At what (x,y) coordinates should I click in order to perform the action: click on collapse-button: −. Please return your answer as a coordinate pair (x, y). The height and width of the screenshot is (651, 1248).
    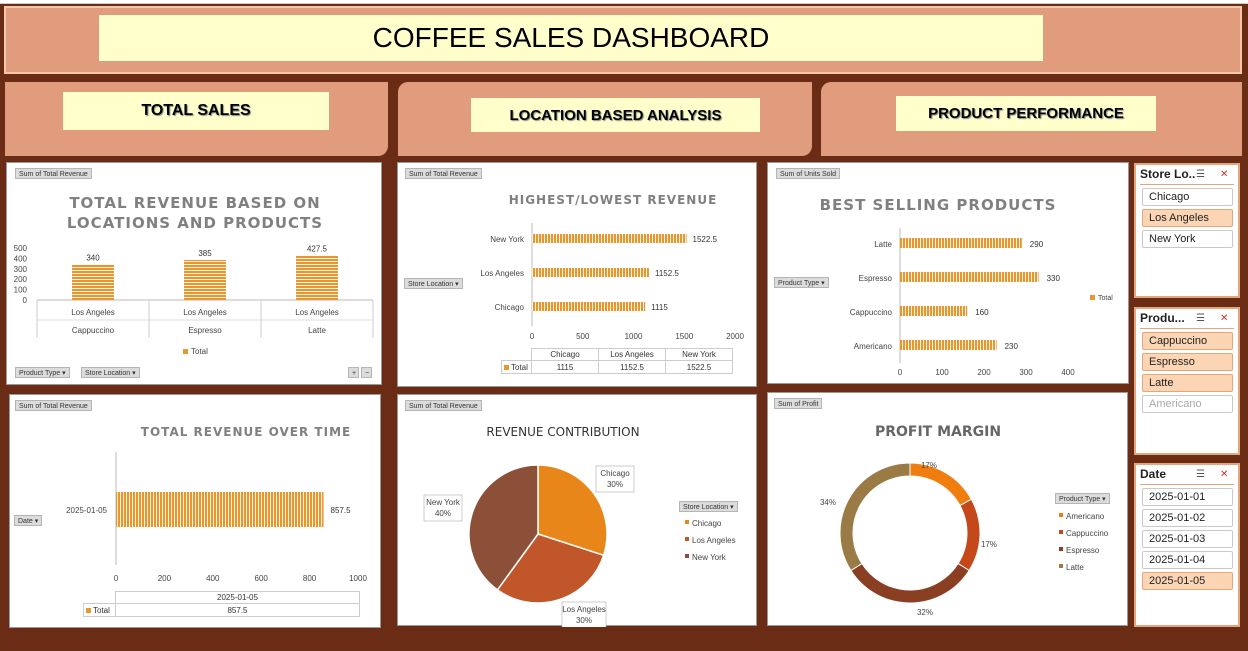
    Looking at the image, I should click on (366, 372).